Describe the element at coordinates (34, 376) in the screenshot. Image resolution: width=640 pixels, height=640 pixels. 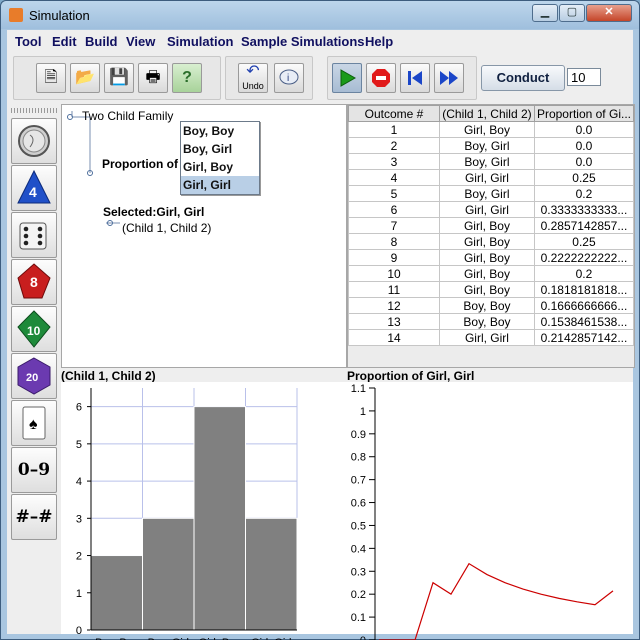
I see `d20-button: 20` at that location.